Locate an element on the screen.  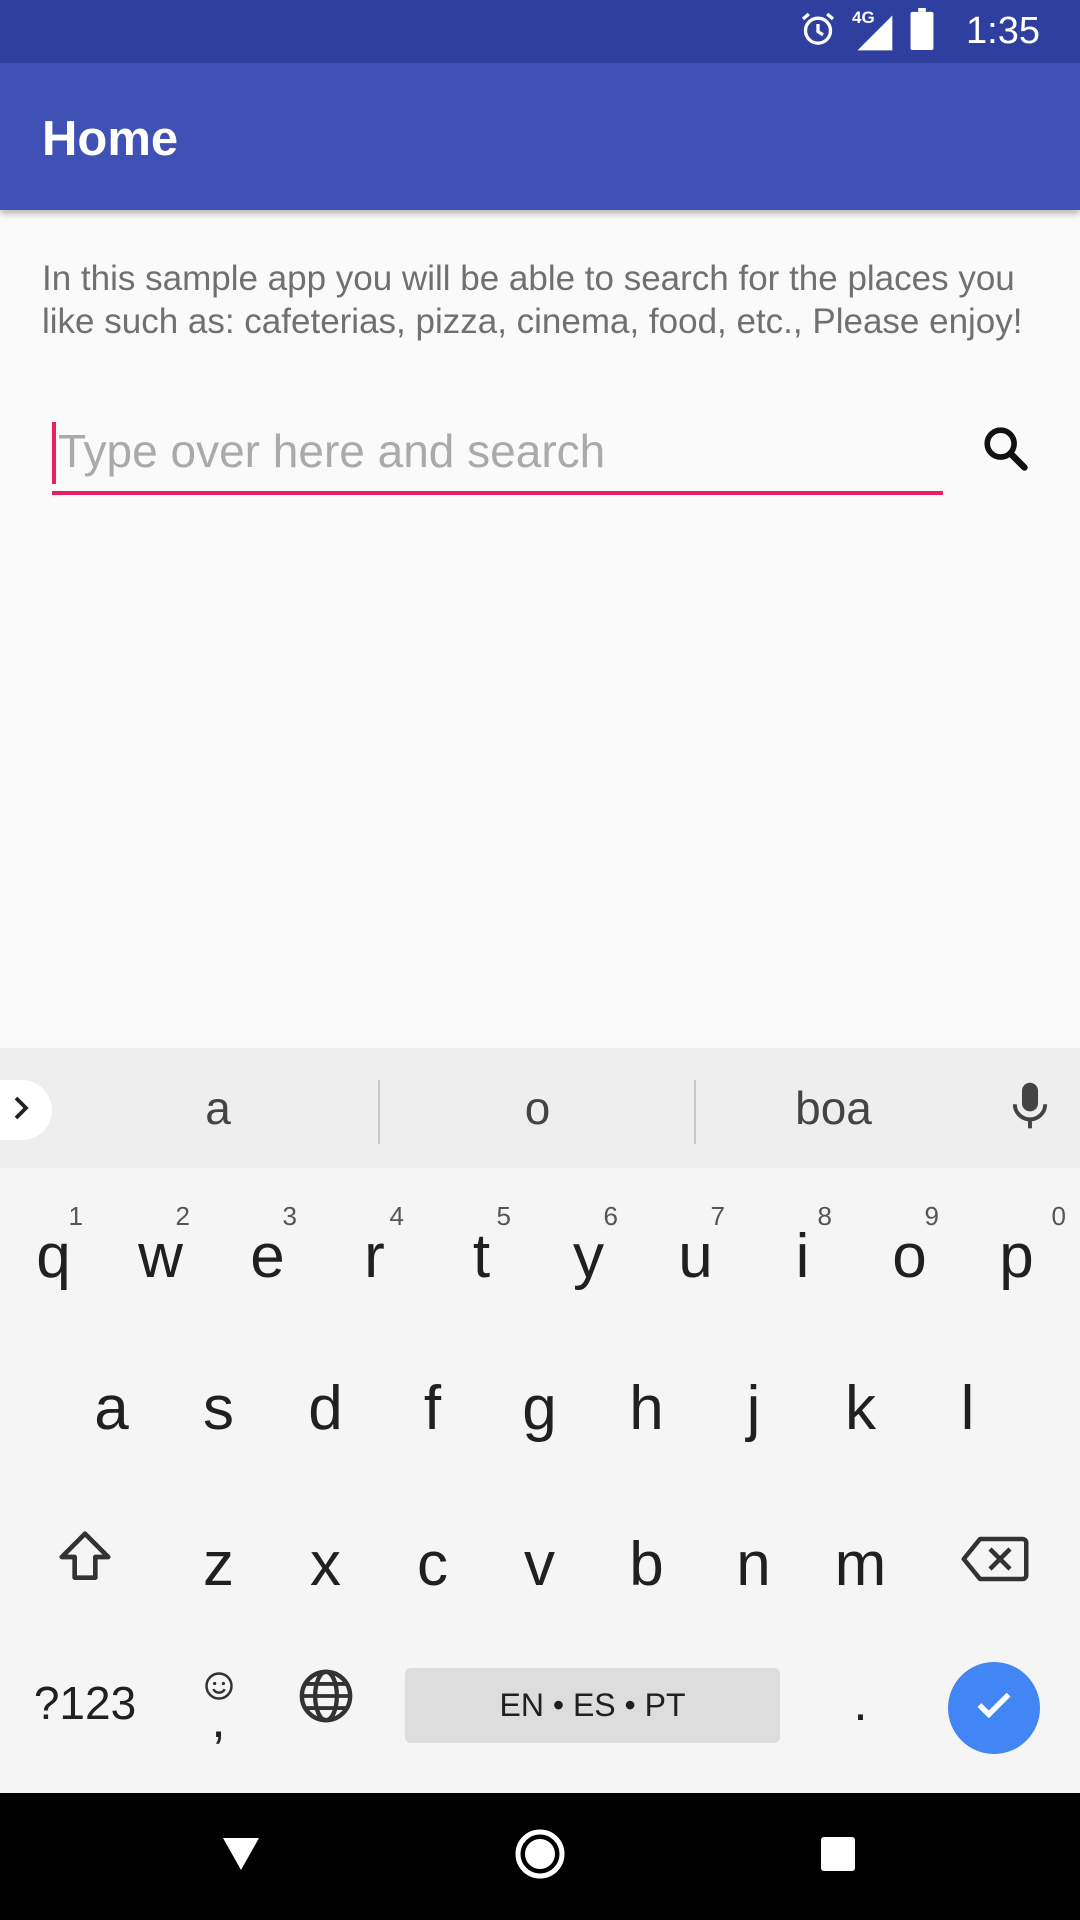
key-hint: 3 is located at coordinates (289, 1216).